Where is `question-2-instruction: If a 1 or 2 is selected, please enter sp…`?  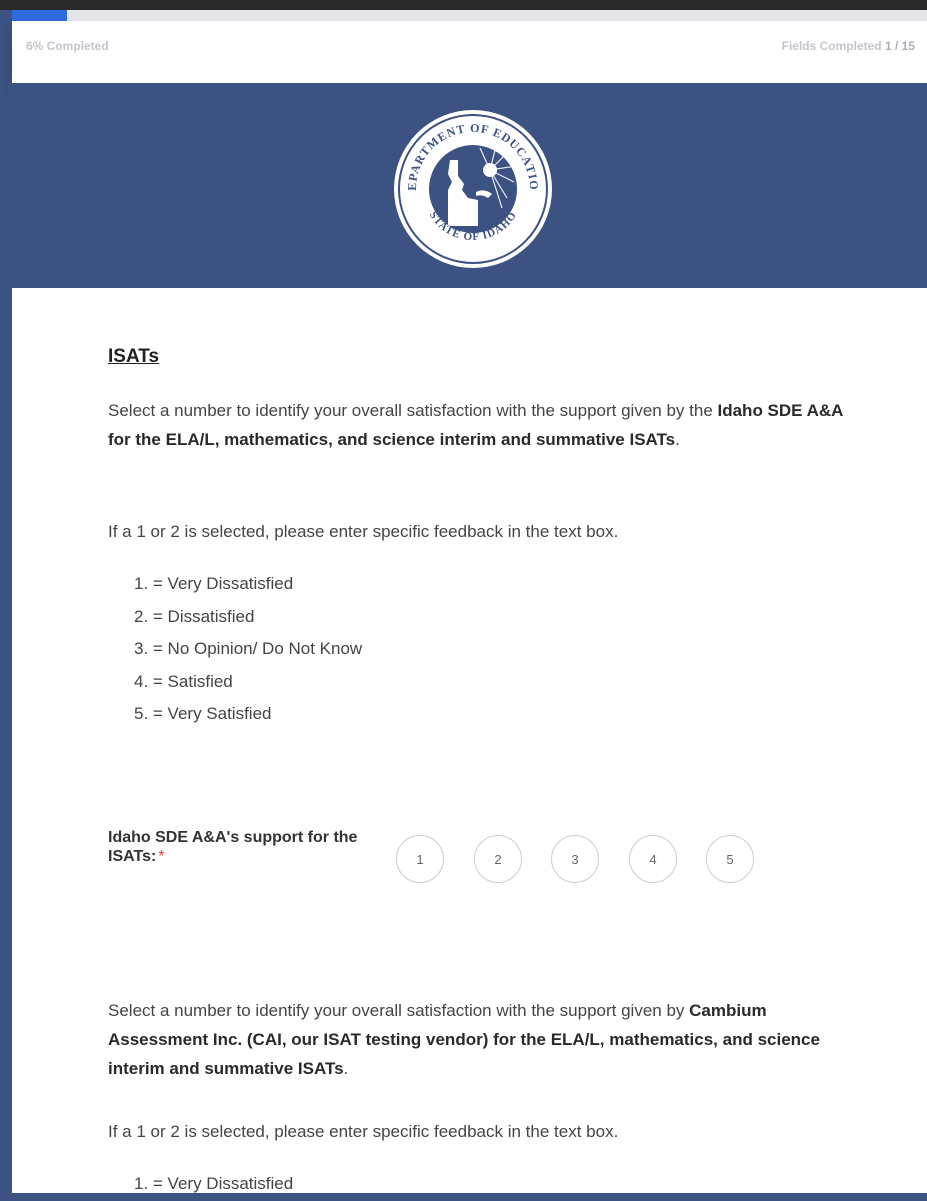 question-2-instruction: If a 1 or 2 is selected, please enter sp… is located at coordinates (363, 1131).